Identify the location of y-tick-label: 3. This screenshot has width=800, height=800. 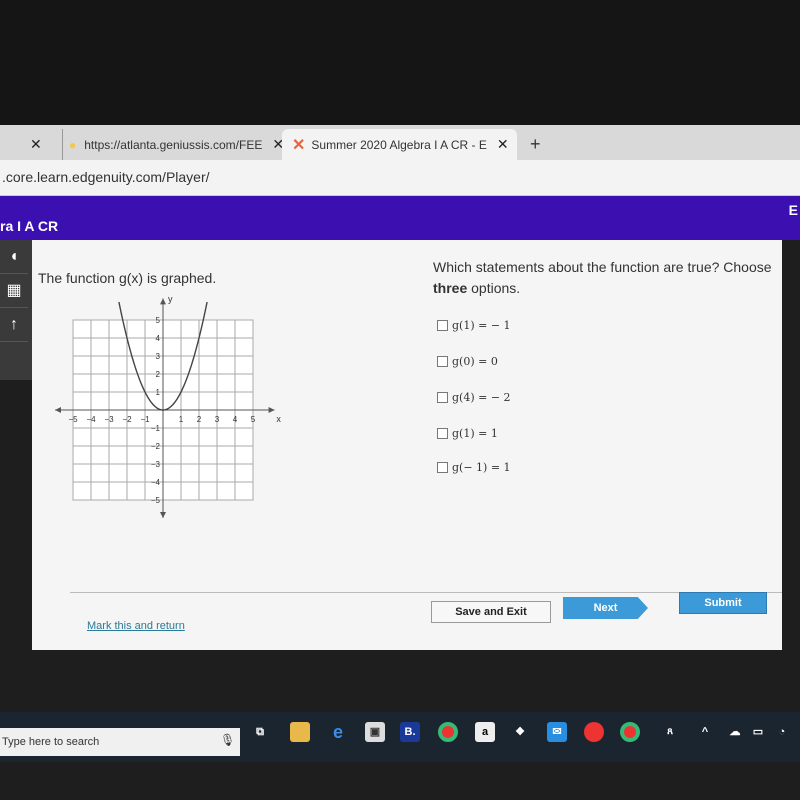
(158, 356).